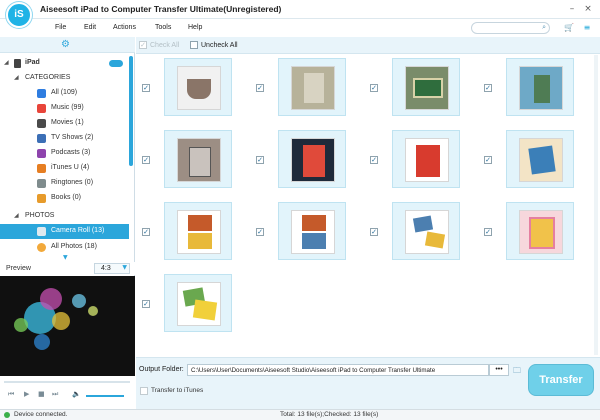  What do you see at coordinates (105, 396) in the screenshot?
I see `volume-slider` at bounding box center [105, 396].